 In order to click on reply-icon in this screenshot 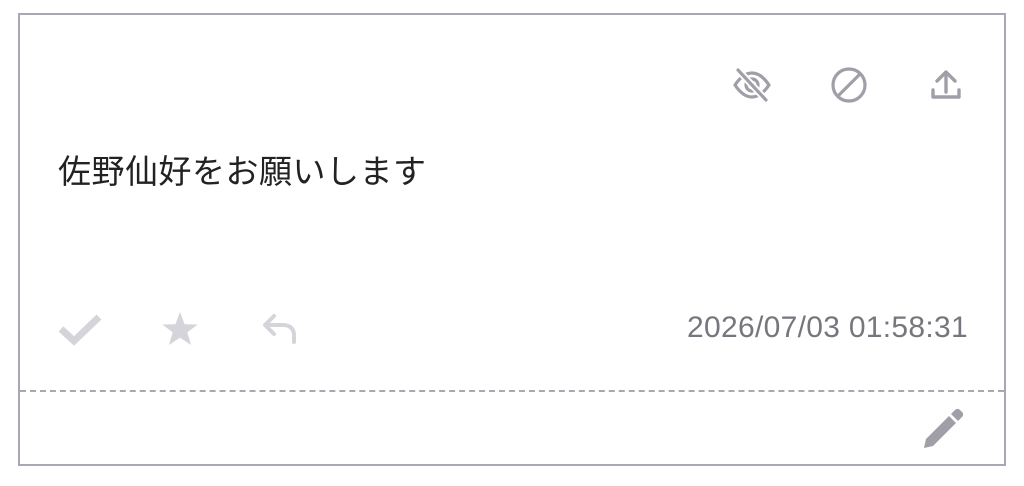, I will do `click(279, 329)`.